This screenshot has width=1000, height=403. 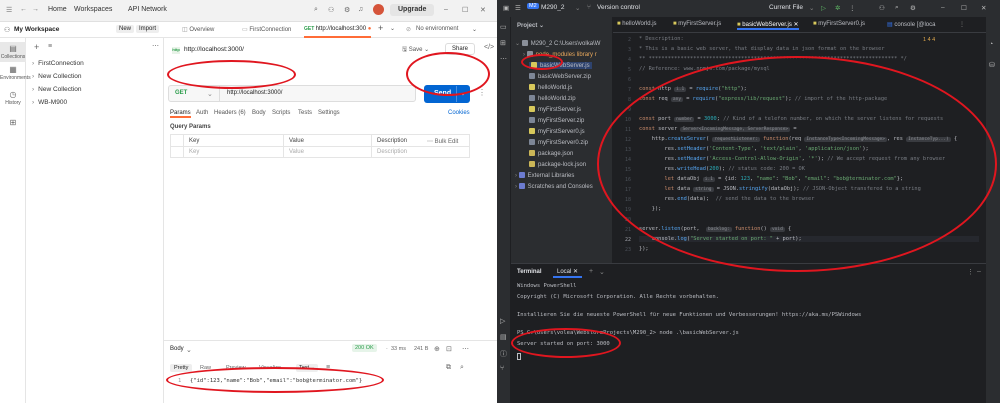 What do you see at coordinates (811, 8) in the screenshot?
I see `run-config-dropdown-icon: ⌄` at bounding box center [811, 8].